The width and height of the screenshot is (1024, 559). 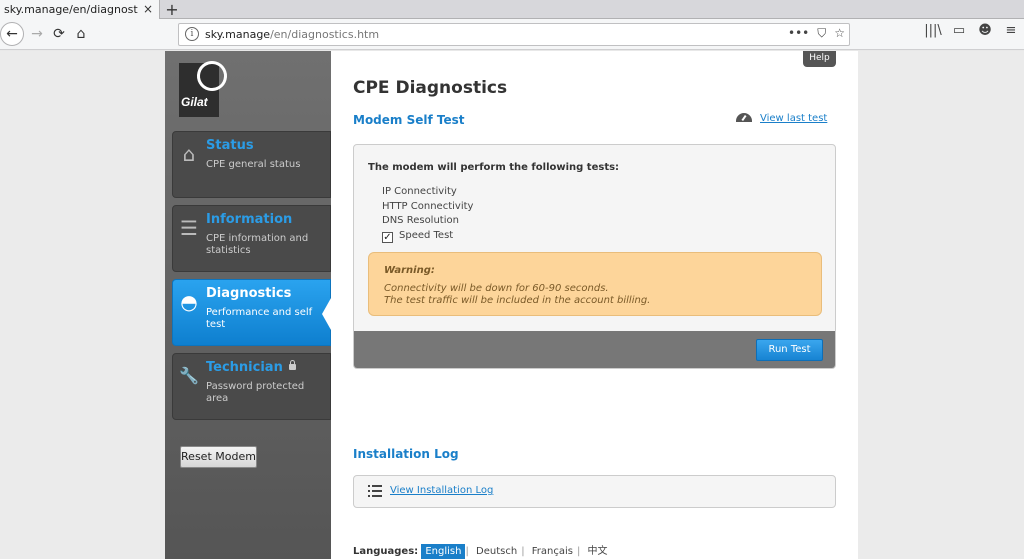 What do you see at coordinates (496, 551) in the screenshot?
I see `lang-deutsch: Deutsch` at bounding box center [496, 551].